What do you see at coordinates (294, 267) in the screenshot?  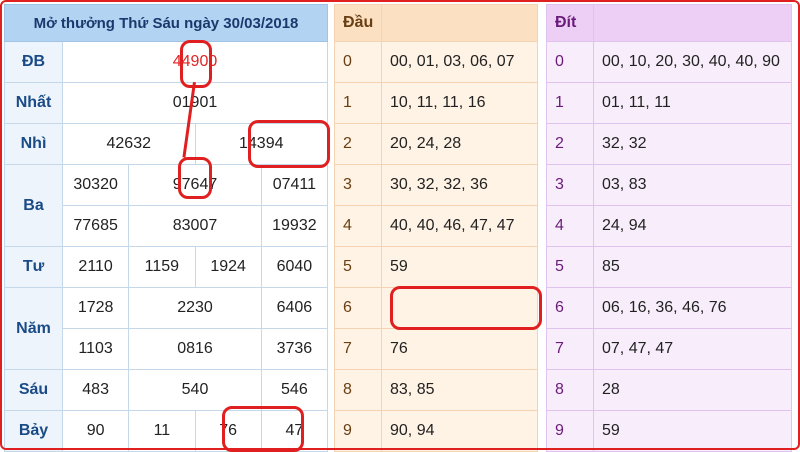 I see `prize-value: 6040` at bounding box center [294, 267].